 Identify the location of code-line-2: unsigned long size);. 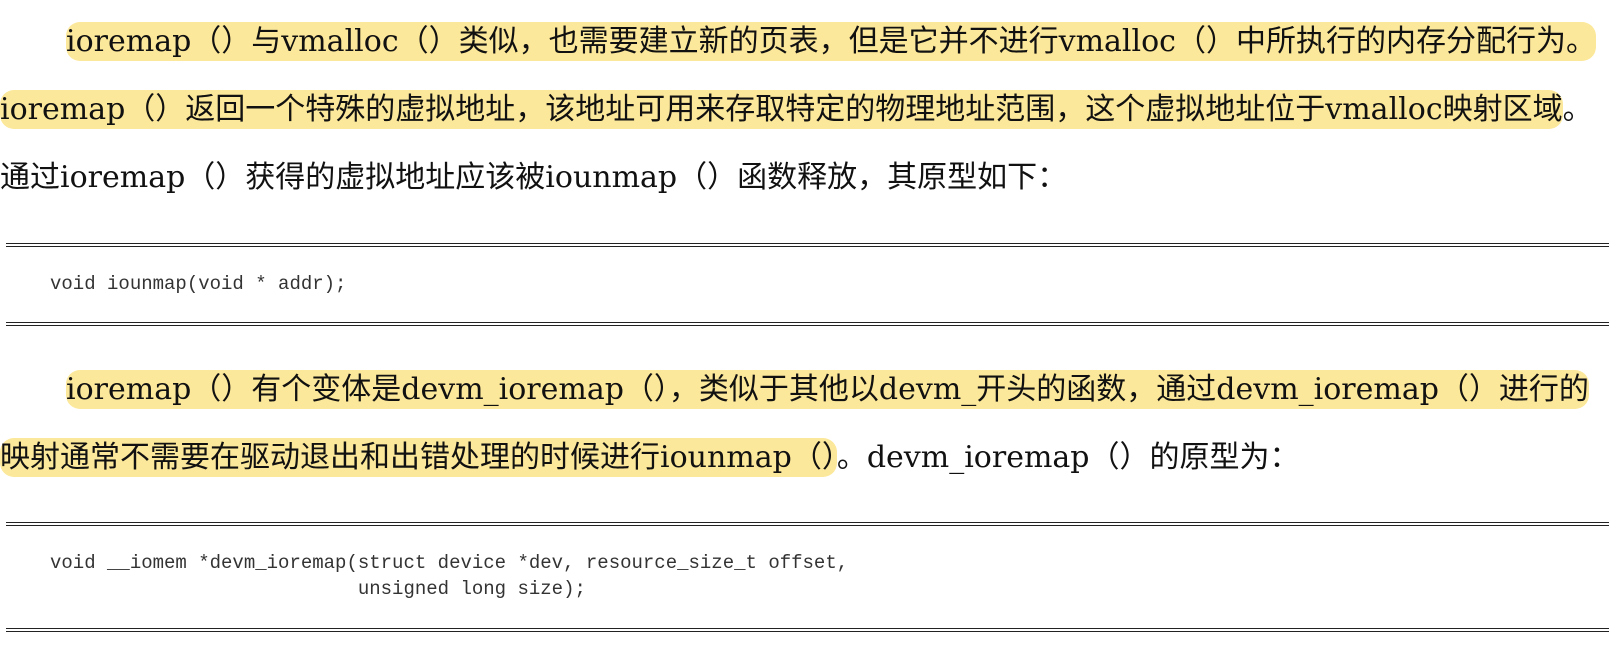
(318, 589).